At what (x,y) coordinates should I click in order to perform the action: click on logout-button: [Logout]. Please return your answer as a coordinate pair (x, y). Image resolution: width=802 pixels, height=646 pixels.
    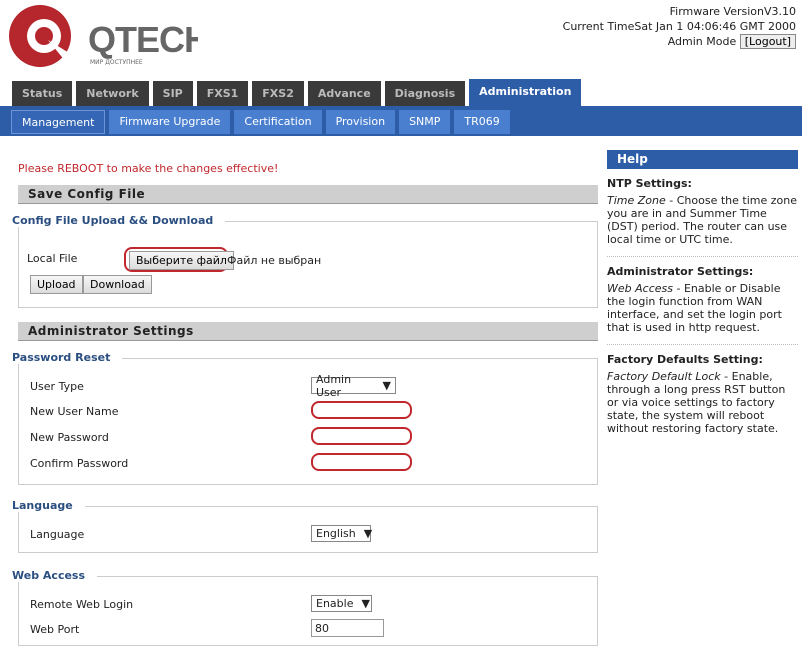
    Looking at the image, I should click on (767, 41).